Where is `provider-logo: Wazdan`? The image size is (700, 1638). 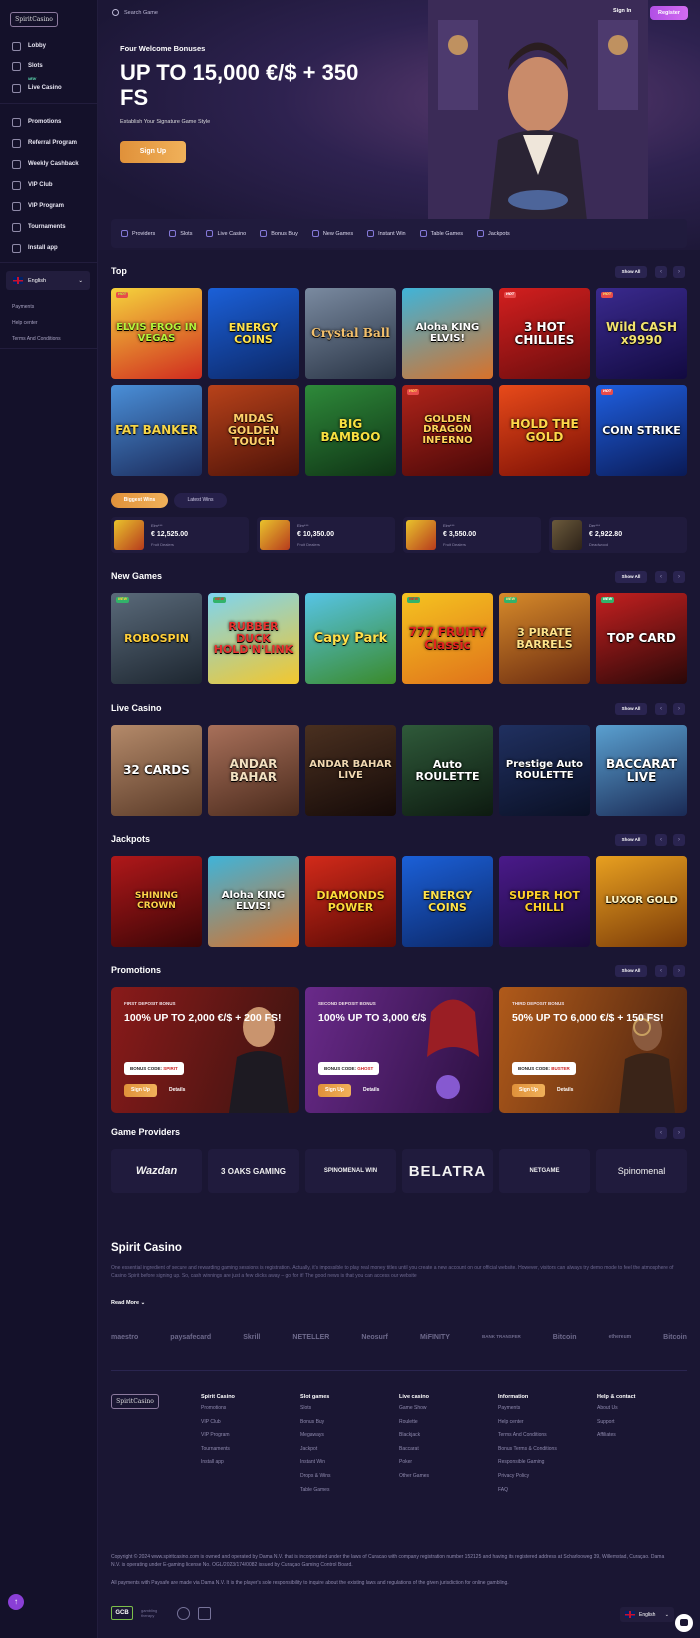 provider-logo: Wazdan is located at coordinates (156, 1171).